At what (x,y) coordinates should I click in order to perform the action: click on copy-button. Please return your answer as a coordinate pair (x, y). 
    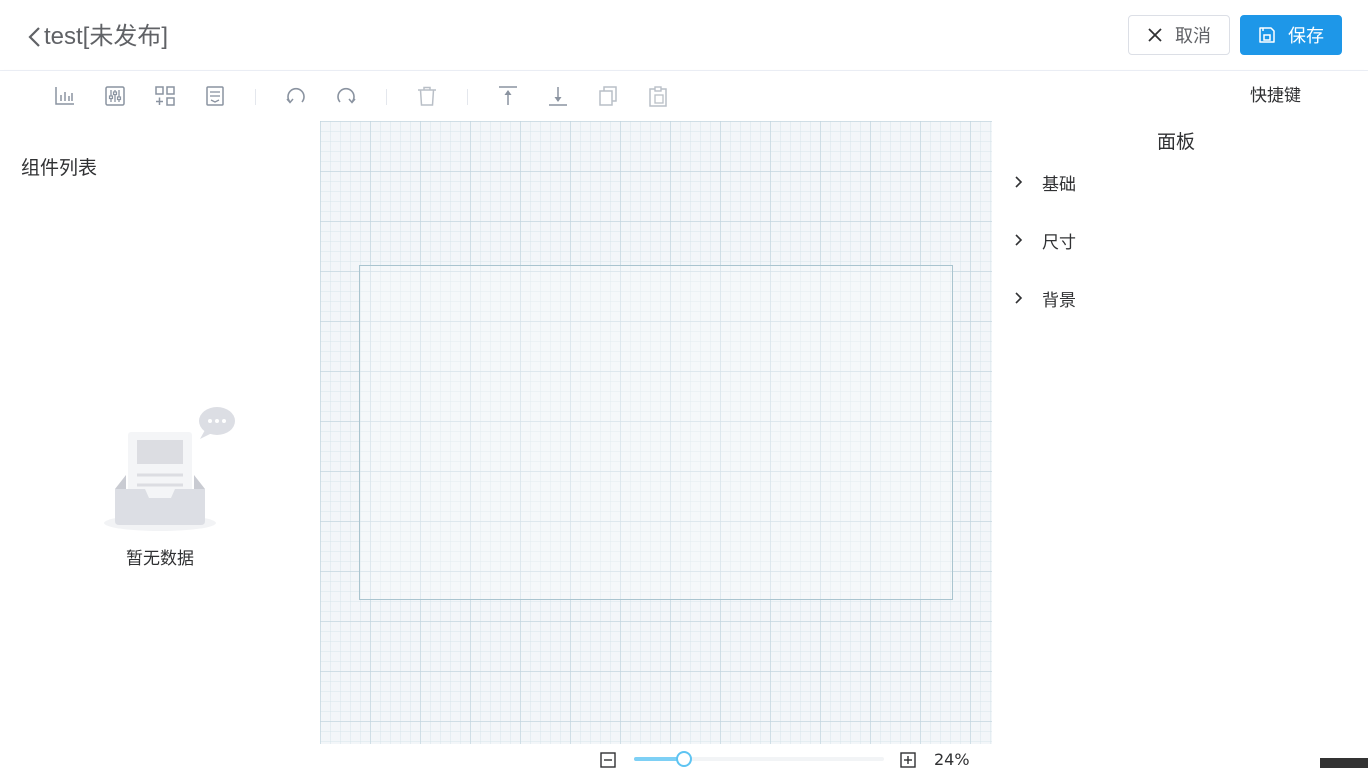
    Looking at the image, I should click on (608, 96).